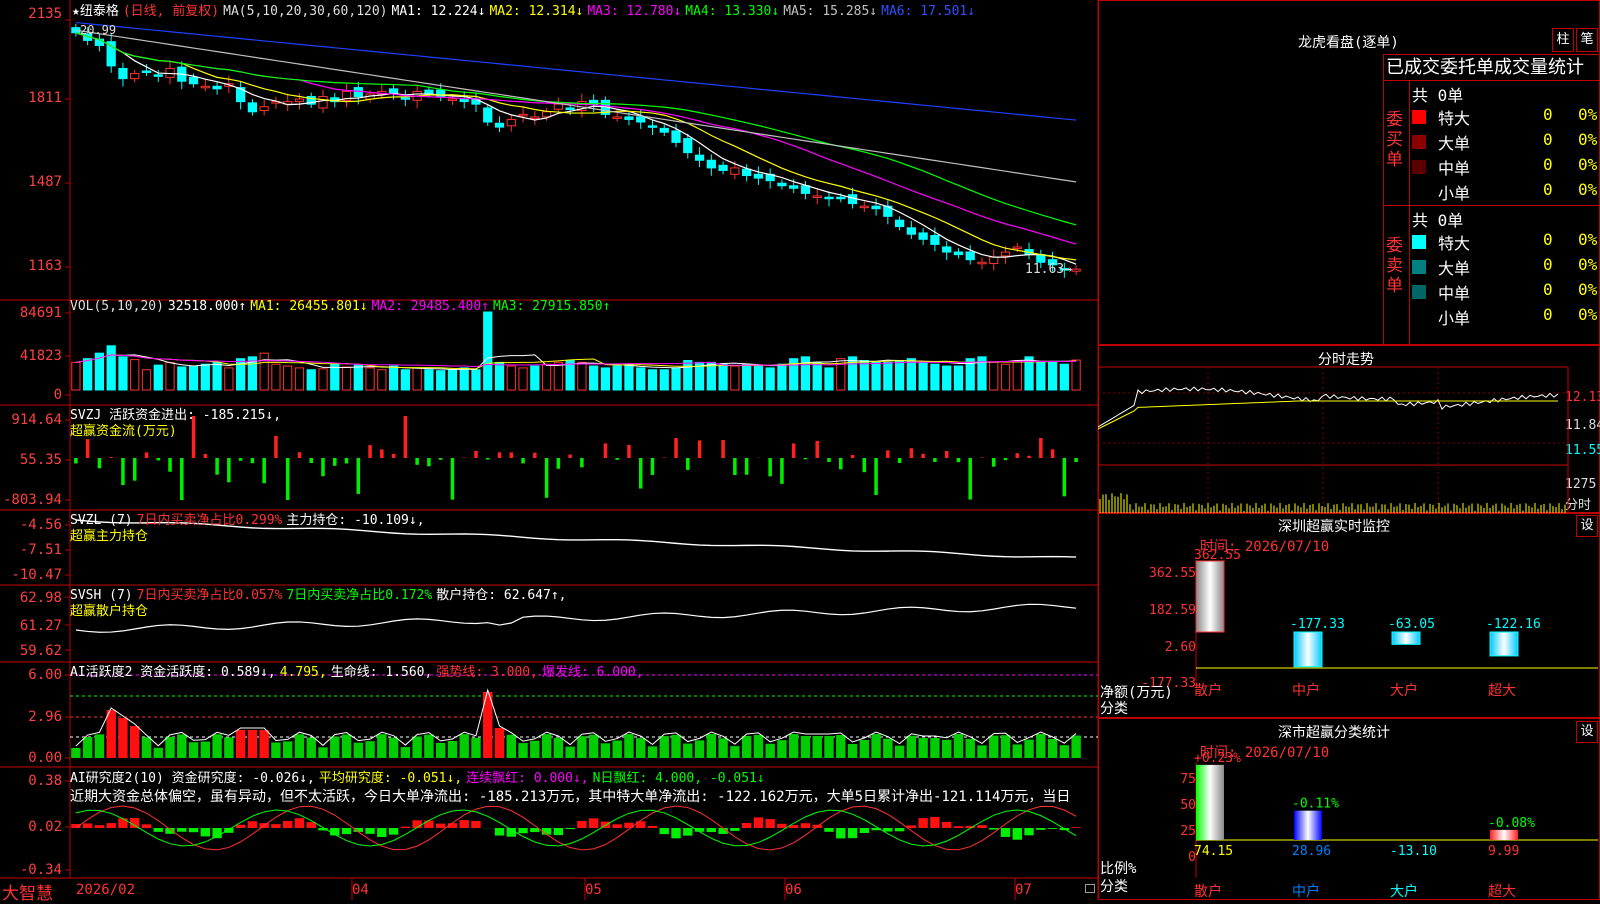  Describe the element at coordinates (109, 609) in the screenshot. I see `svsh-sub: 超赢散户持仓` at that location.